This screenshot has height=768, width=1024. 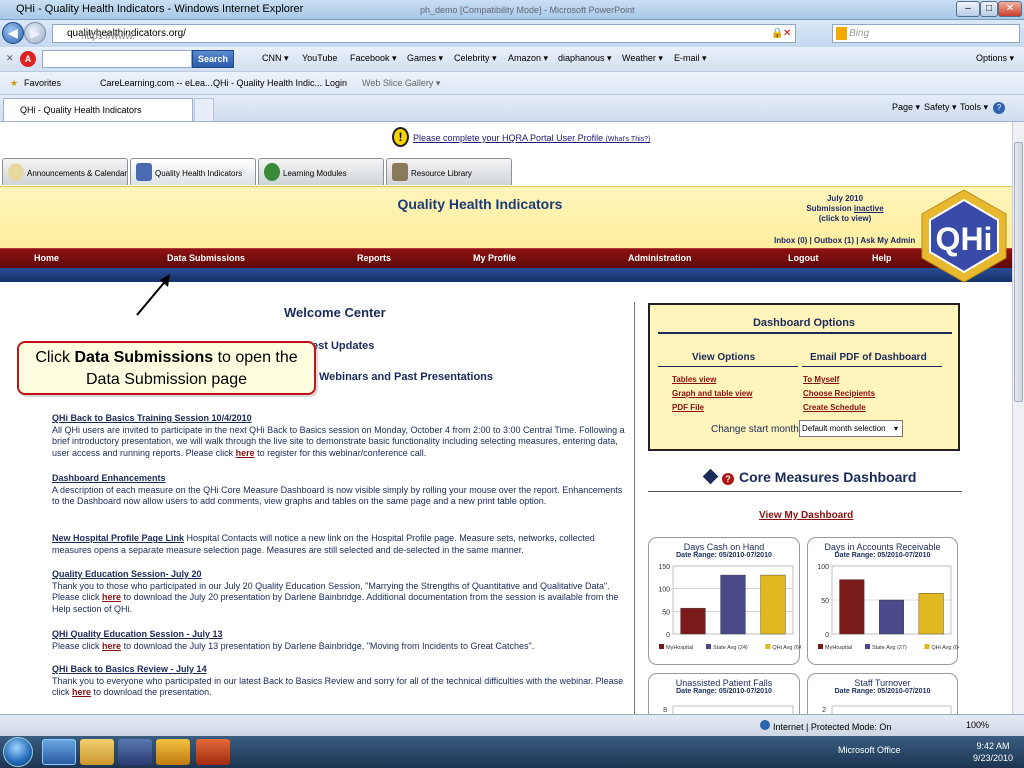 I want to click on close-toolbar-icon: ✕, so click(x=10, y=58).